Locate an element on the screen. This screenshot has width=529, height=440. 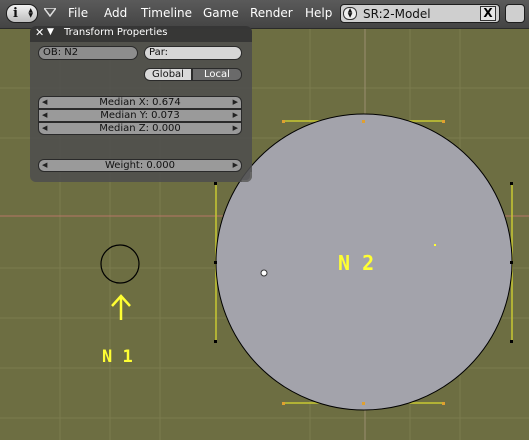
menu-add: Add is located at coordinates (115, 13).